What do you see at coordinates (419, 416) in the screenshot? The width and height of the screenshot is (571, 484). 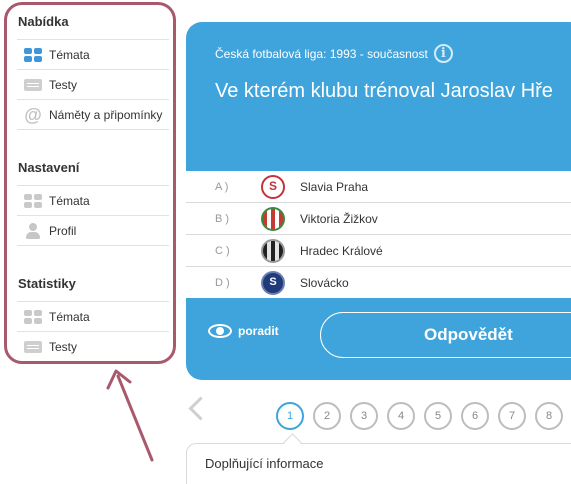 I see `question-pagination: 1 2 3 4 5 6 7 8` at bounding box center [419, 416].